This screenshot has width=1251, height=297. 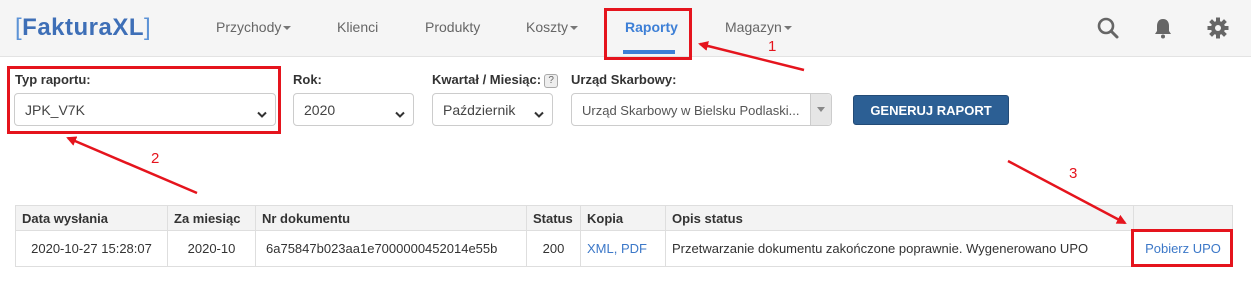 I want to click on nav-magazyn: Magazyn, so click(x=758, y=27).